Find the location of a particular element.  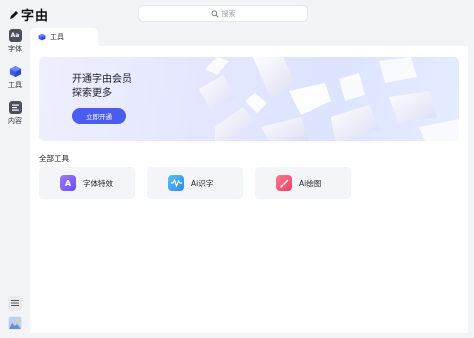

app-logo-text: 字由 is located at coordinates (35, 16).